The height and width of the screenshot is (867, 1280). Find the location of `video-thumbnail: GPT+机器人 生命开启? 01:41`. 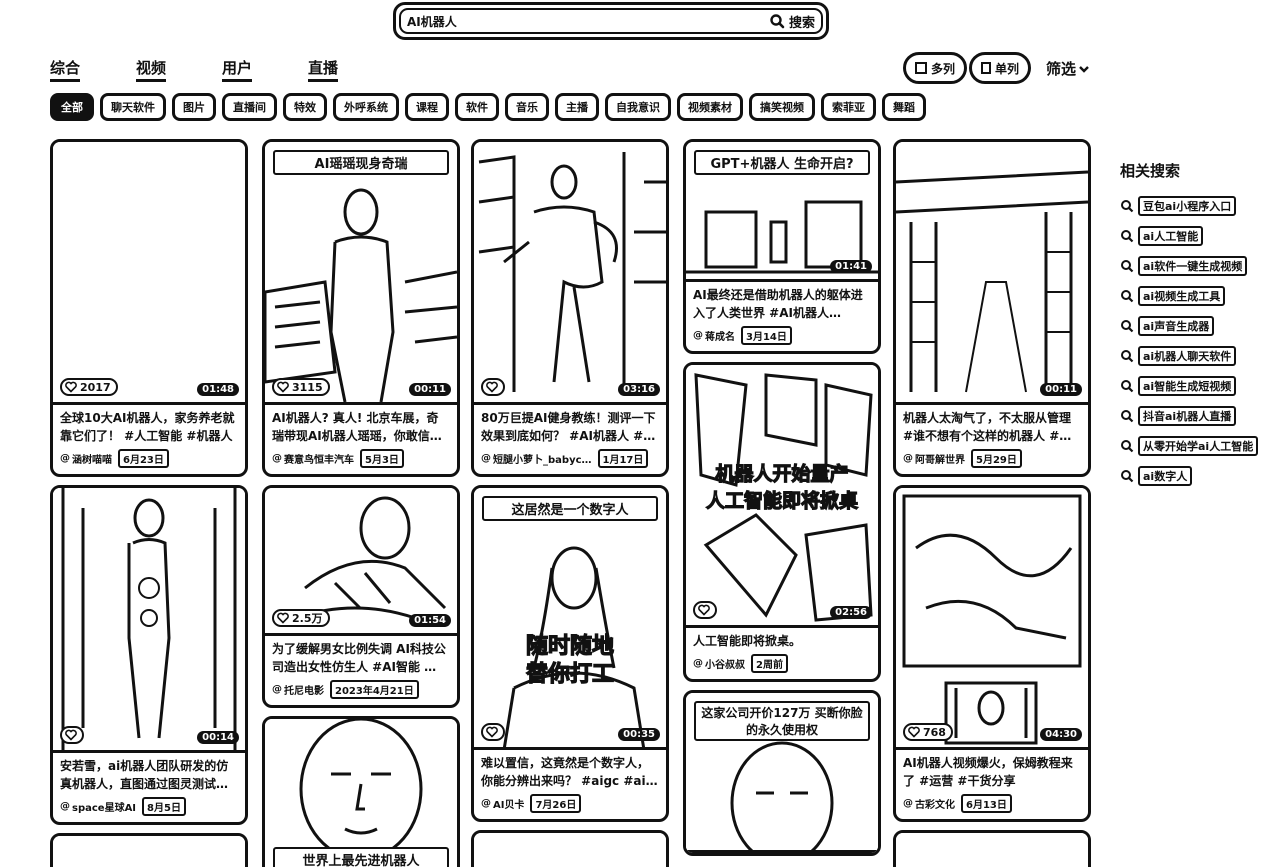

video-thumbnail: GPT+机器人 生命开启? 01:41 is located at coordinates (782, 212).